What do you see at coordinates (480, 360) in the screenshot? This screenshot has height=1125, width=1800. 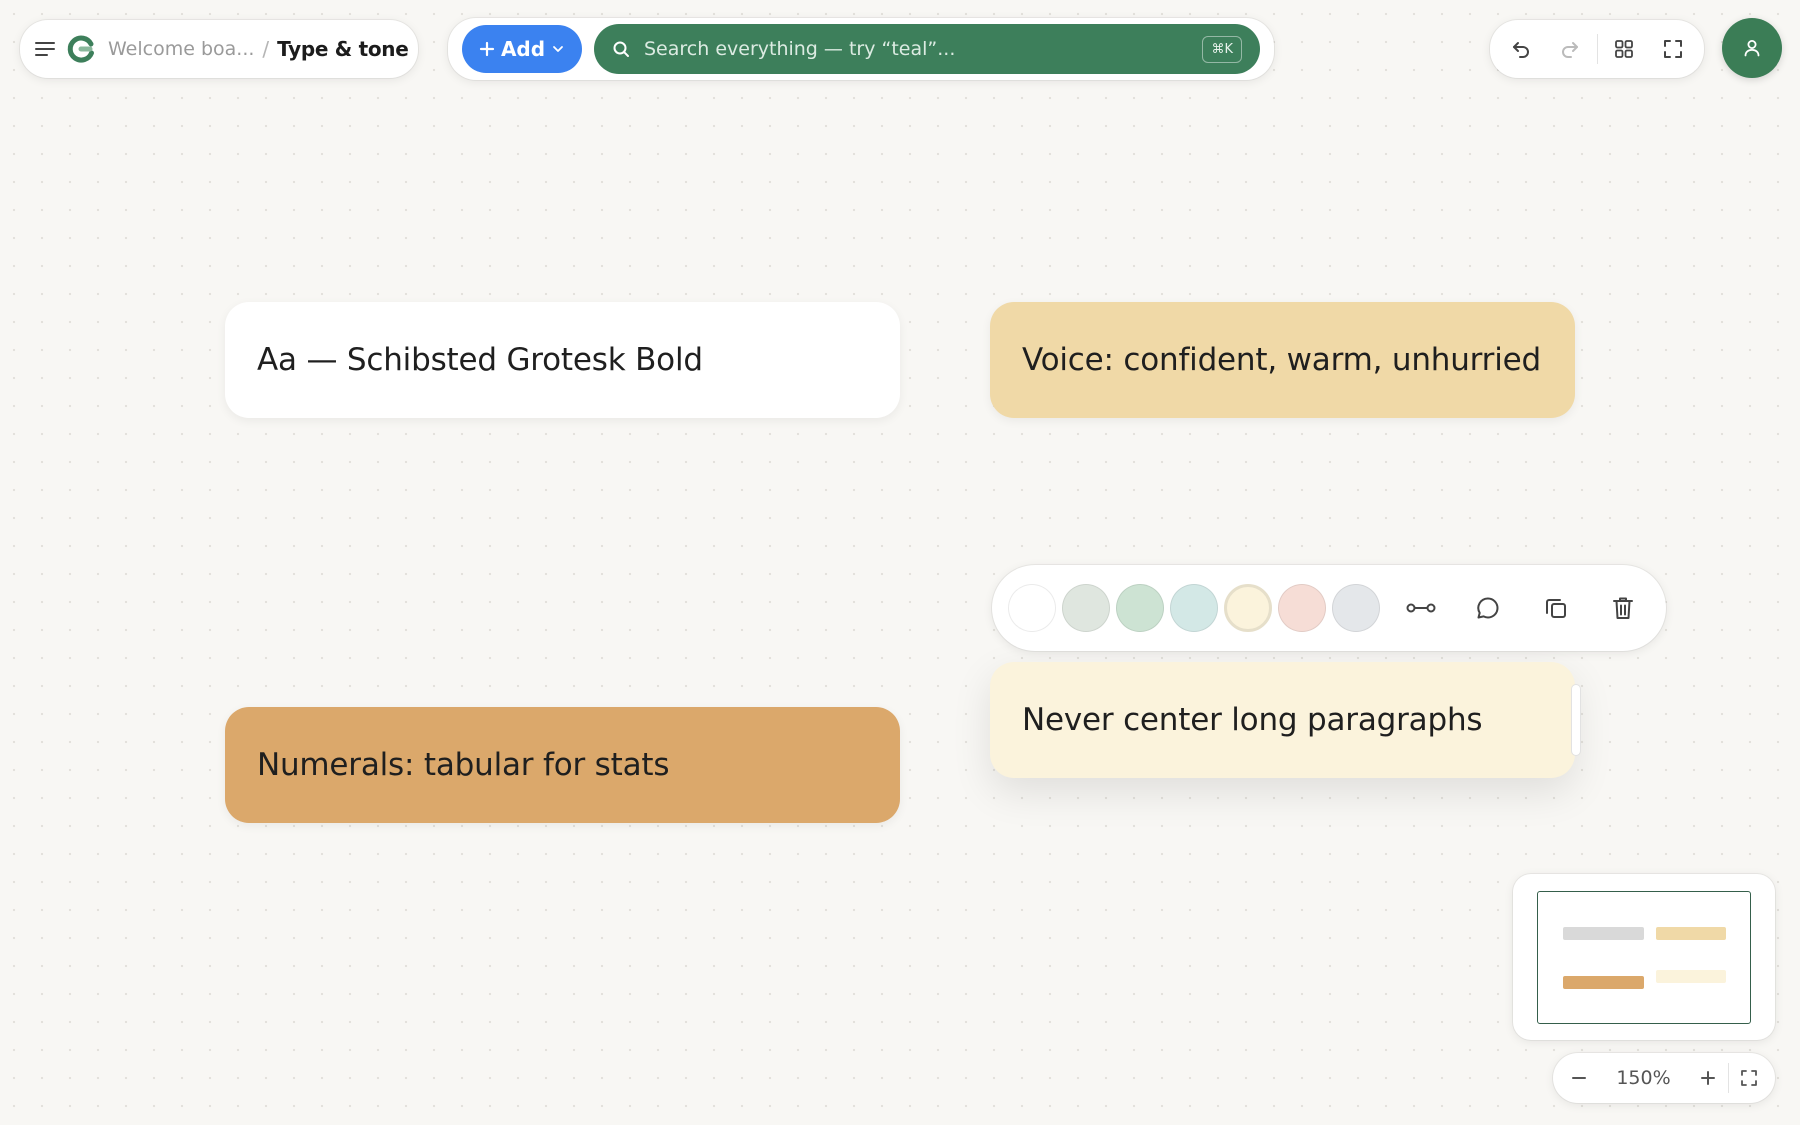 I see `card-text: Aa — Schibsted Grotesk Bold` at bounding box center [480, 360].